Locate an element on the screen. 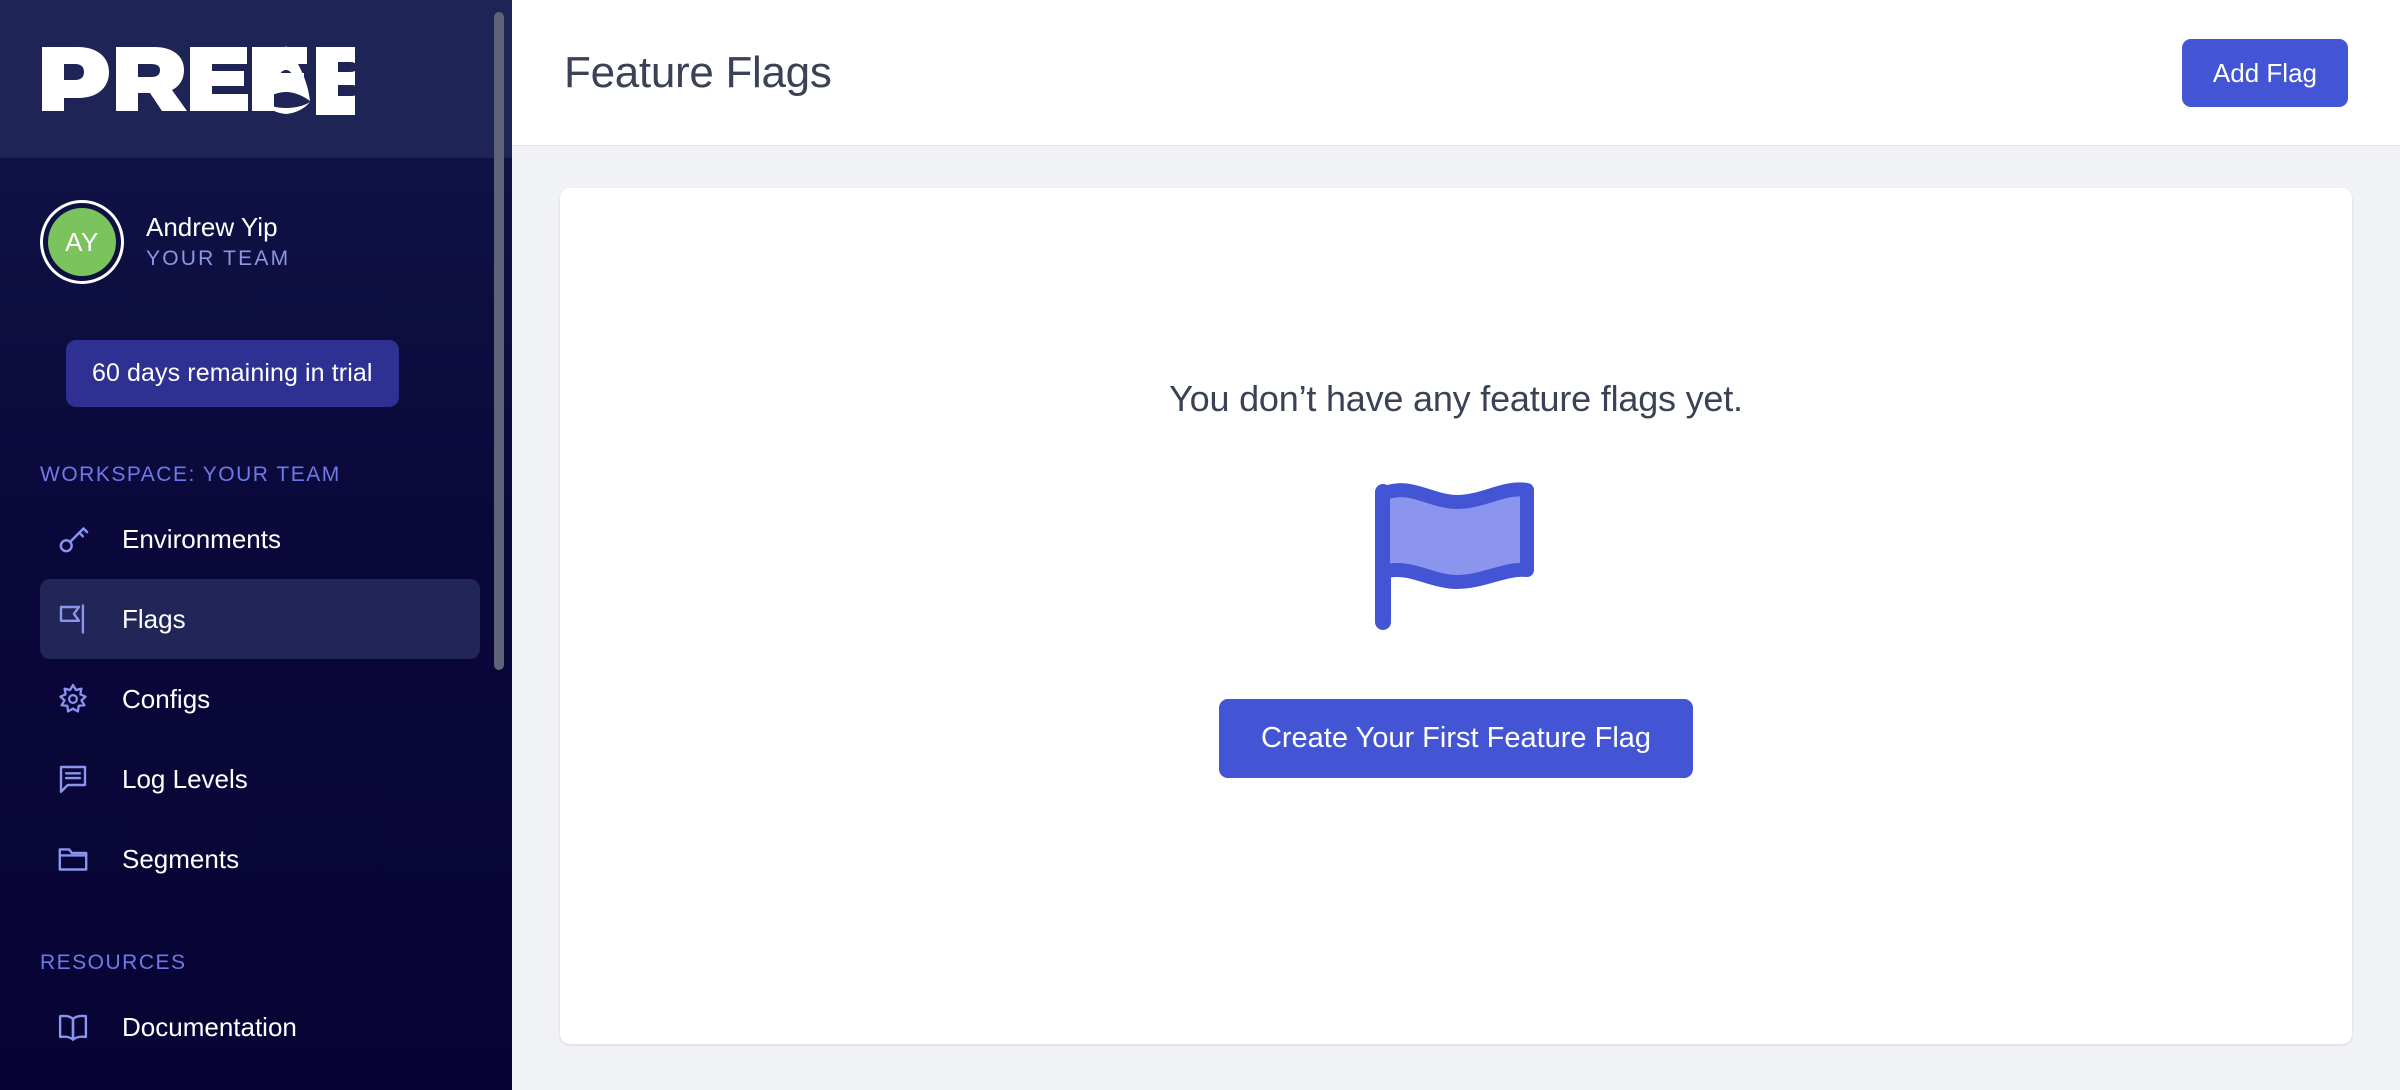 The width and height of the screenshot is (2400, 1090). prefab-rocket-logo-icon is located at coordinates (197, 79).